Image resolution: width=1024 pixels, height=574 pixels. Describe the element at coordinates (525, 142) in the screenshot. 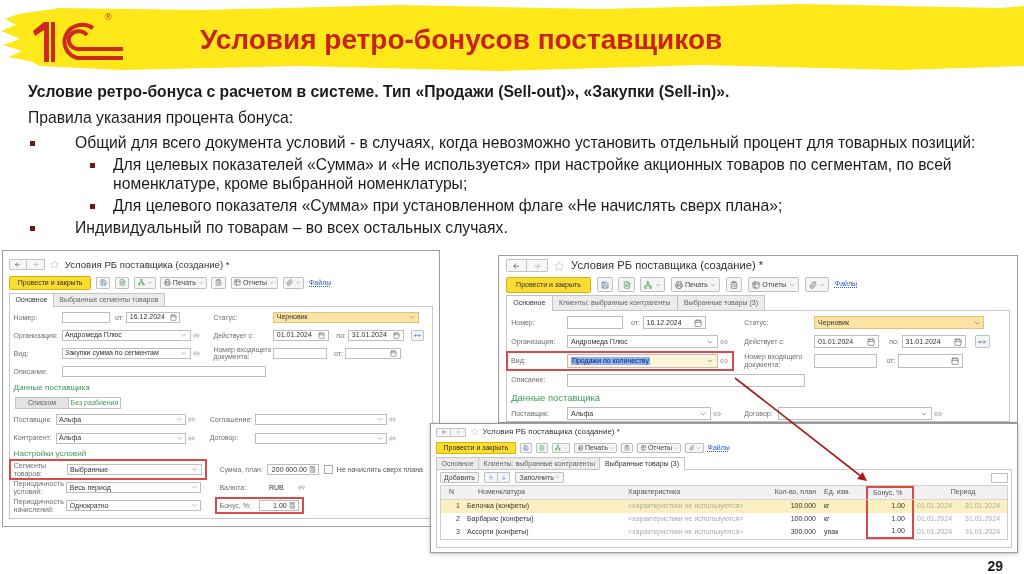

I see `bullet-text: Общий для всего документа условий - в случаях, когда невозможно установить отдельный процент для товарных позиций:` at that location.